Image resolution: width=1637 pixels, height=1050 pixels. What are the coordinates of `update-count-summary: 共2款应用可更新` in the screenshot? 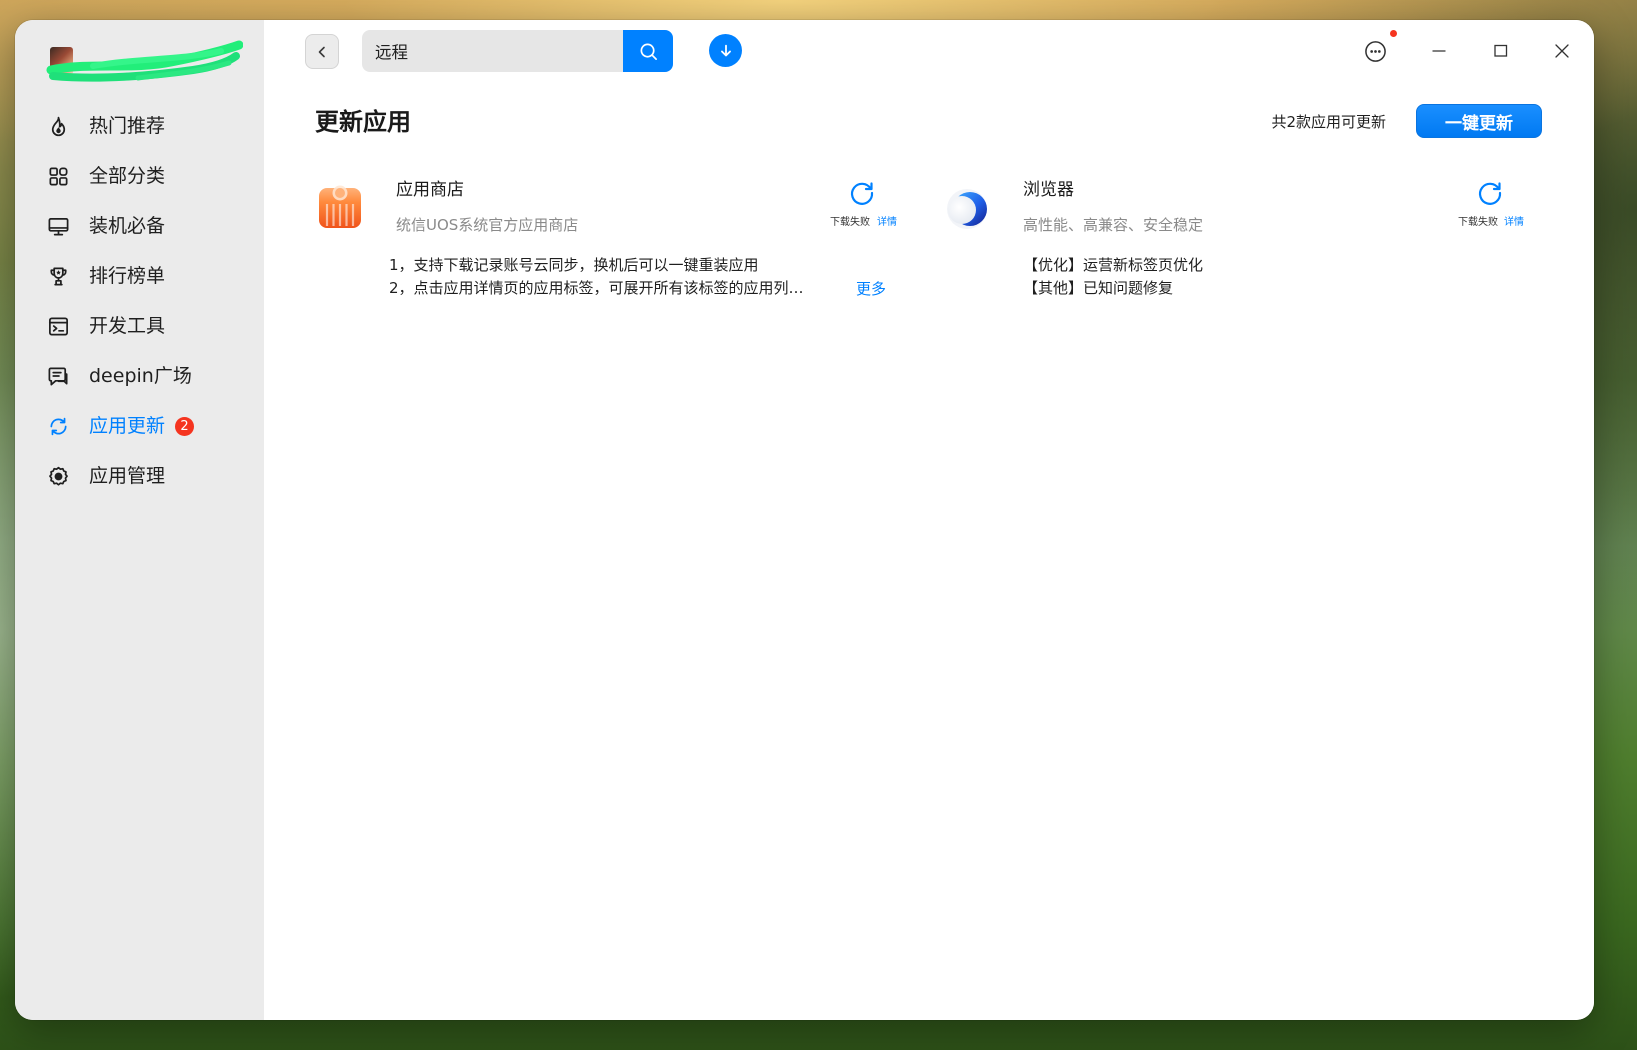 It's located at (1328, 122).